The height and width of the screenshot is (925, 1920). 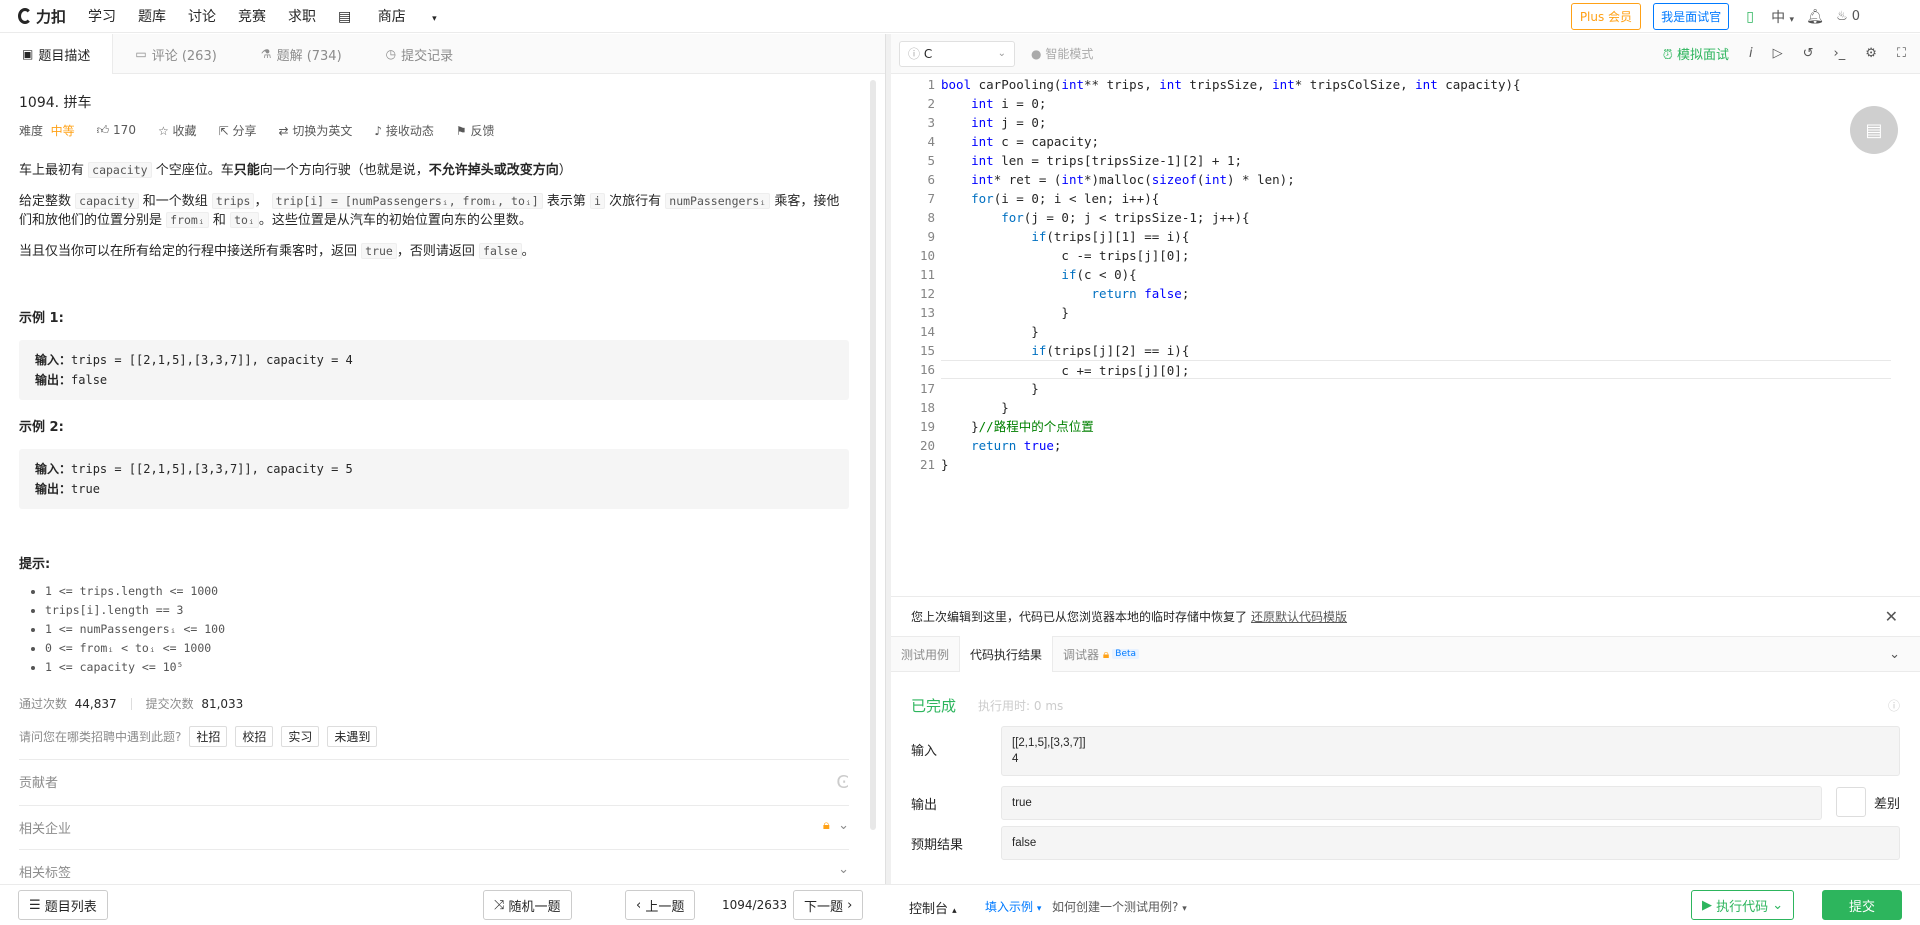 What do you see at coordinates (302, 16) in the screenshot?
I see `nav-jobs: 求职` at bounding box center [302, 16].